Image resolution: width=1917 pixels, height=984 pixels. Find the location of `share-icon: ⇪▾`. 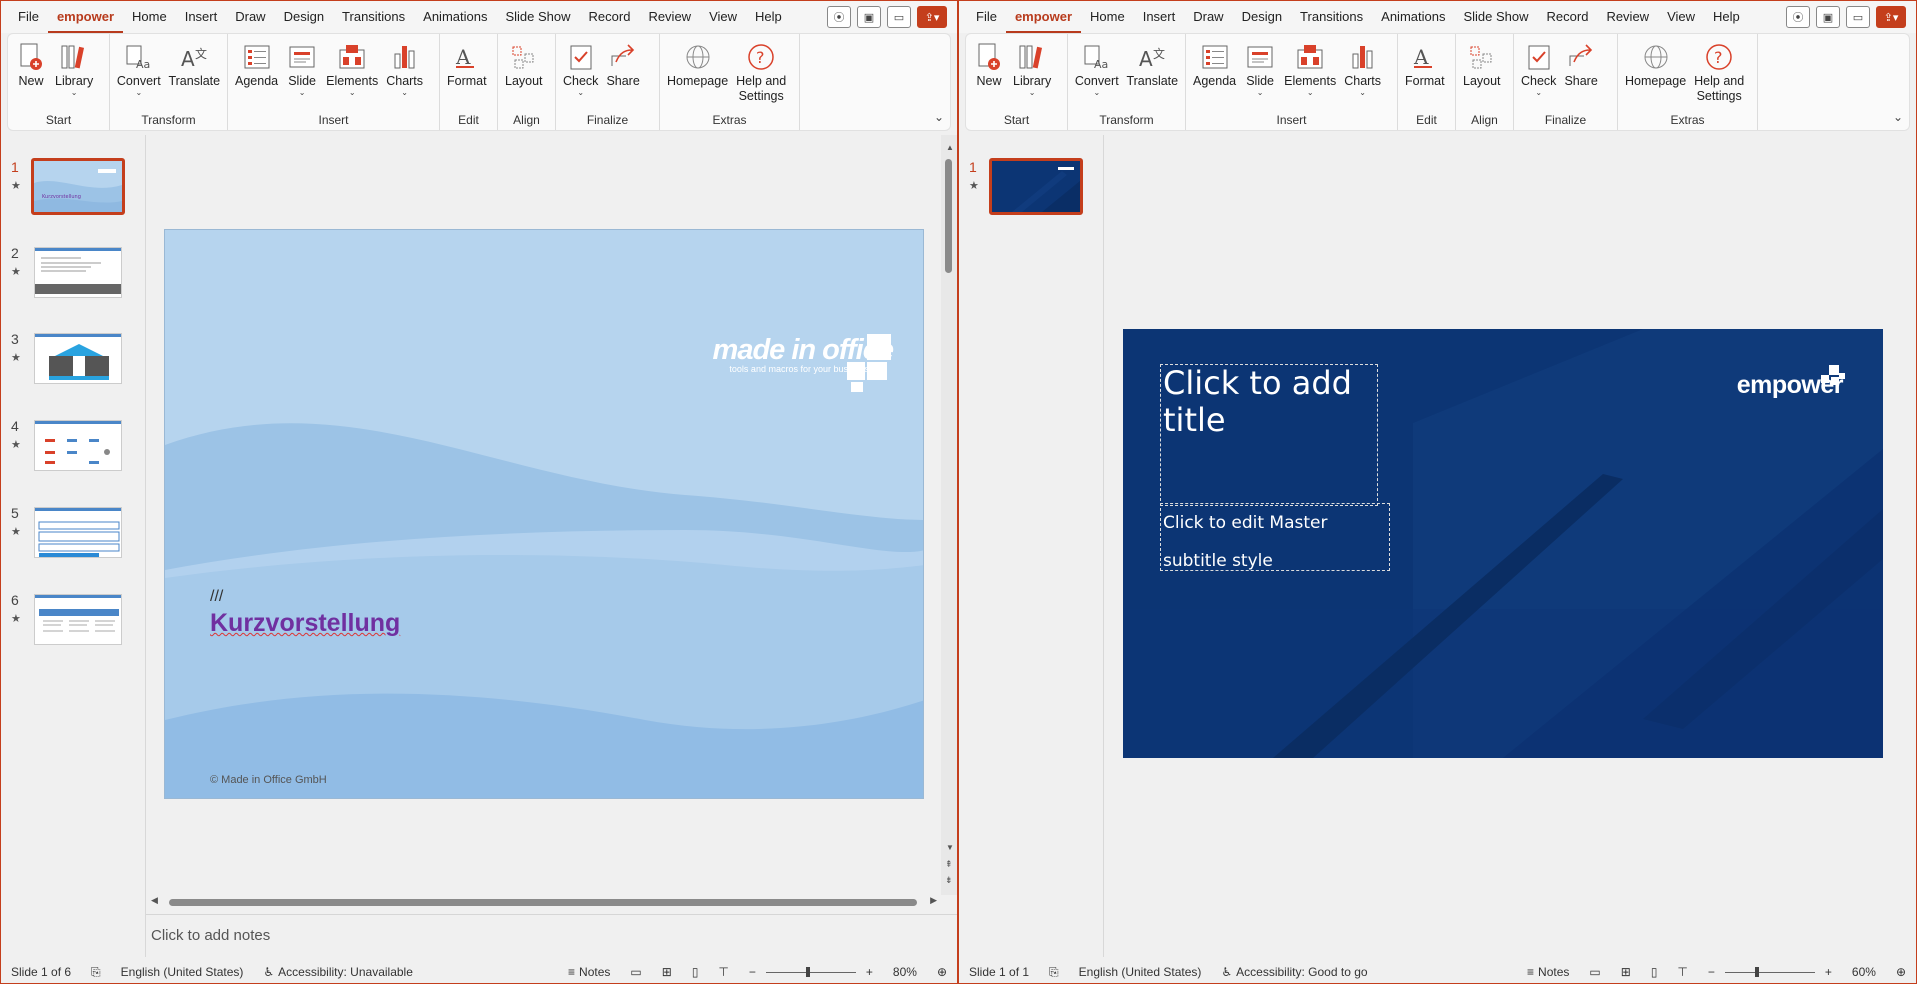

share-icon: ⇪▾ is located at coordinates (1891, 17).